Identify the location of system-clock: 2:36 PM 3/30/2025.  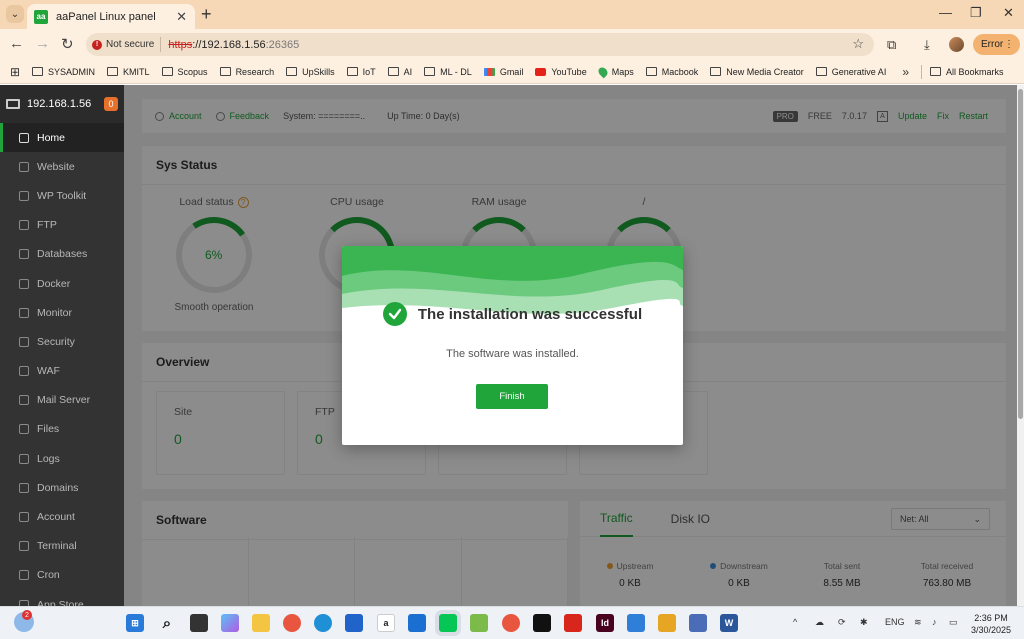
(991, 624).